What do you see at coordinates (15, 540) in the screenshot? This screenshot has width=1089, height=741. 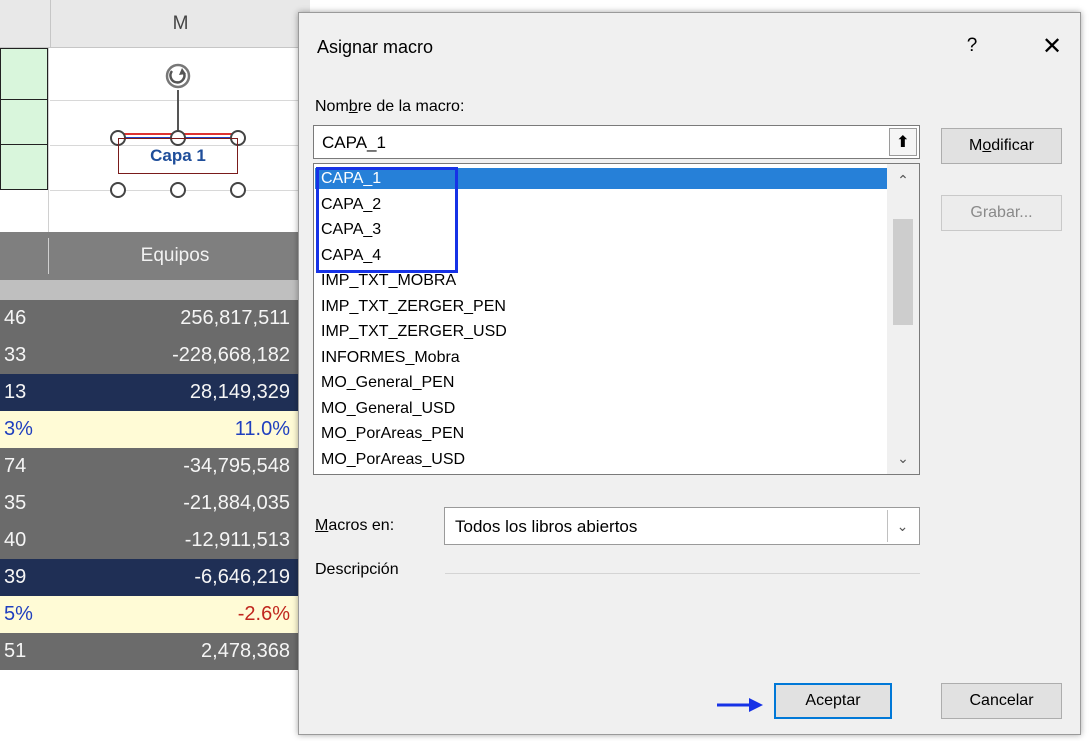 I see `cell-left: 40` at bounding box center [15, 540].